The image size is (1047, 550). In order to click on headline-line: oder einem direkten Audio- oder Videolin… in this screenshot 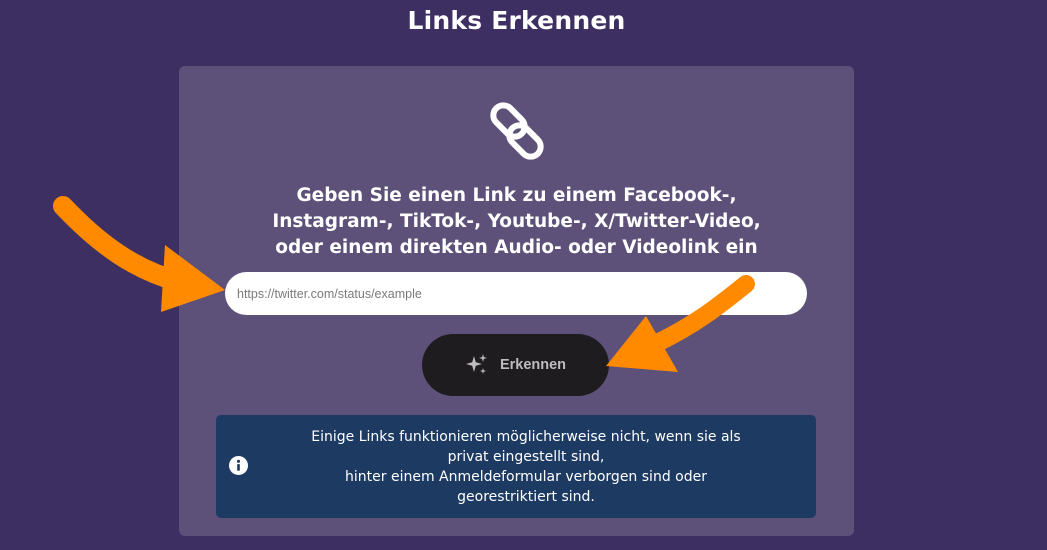, I will do `click(516, 247)`.